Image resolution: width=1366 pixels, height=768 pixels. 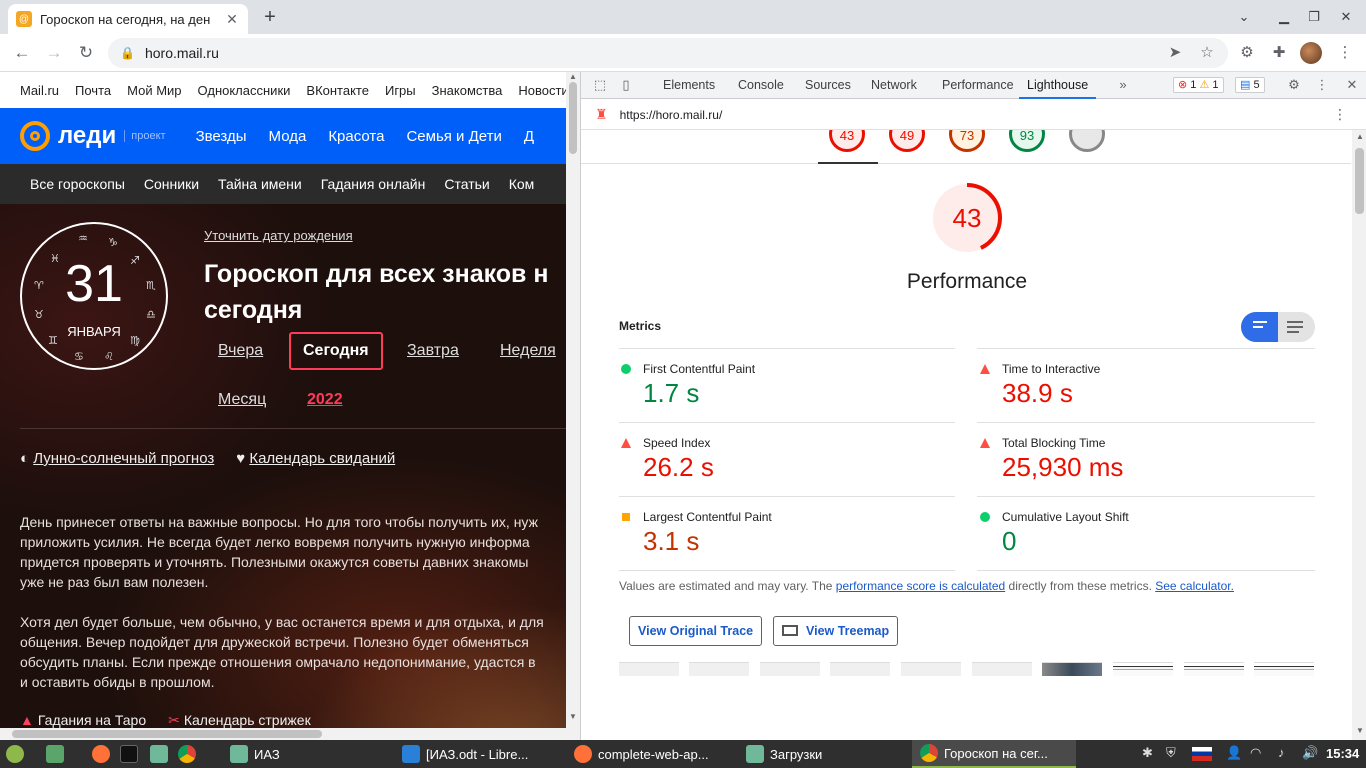 I want to click on lunar-forecast-link: ◐ Лунно-солнечный прогноз, so click(x=117, y=458).